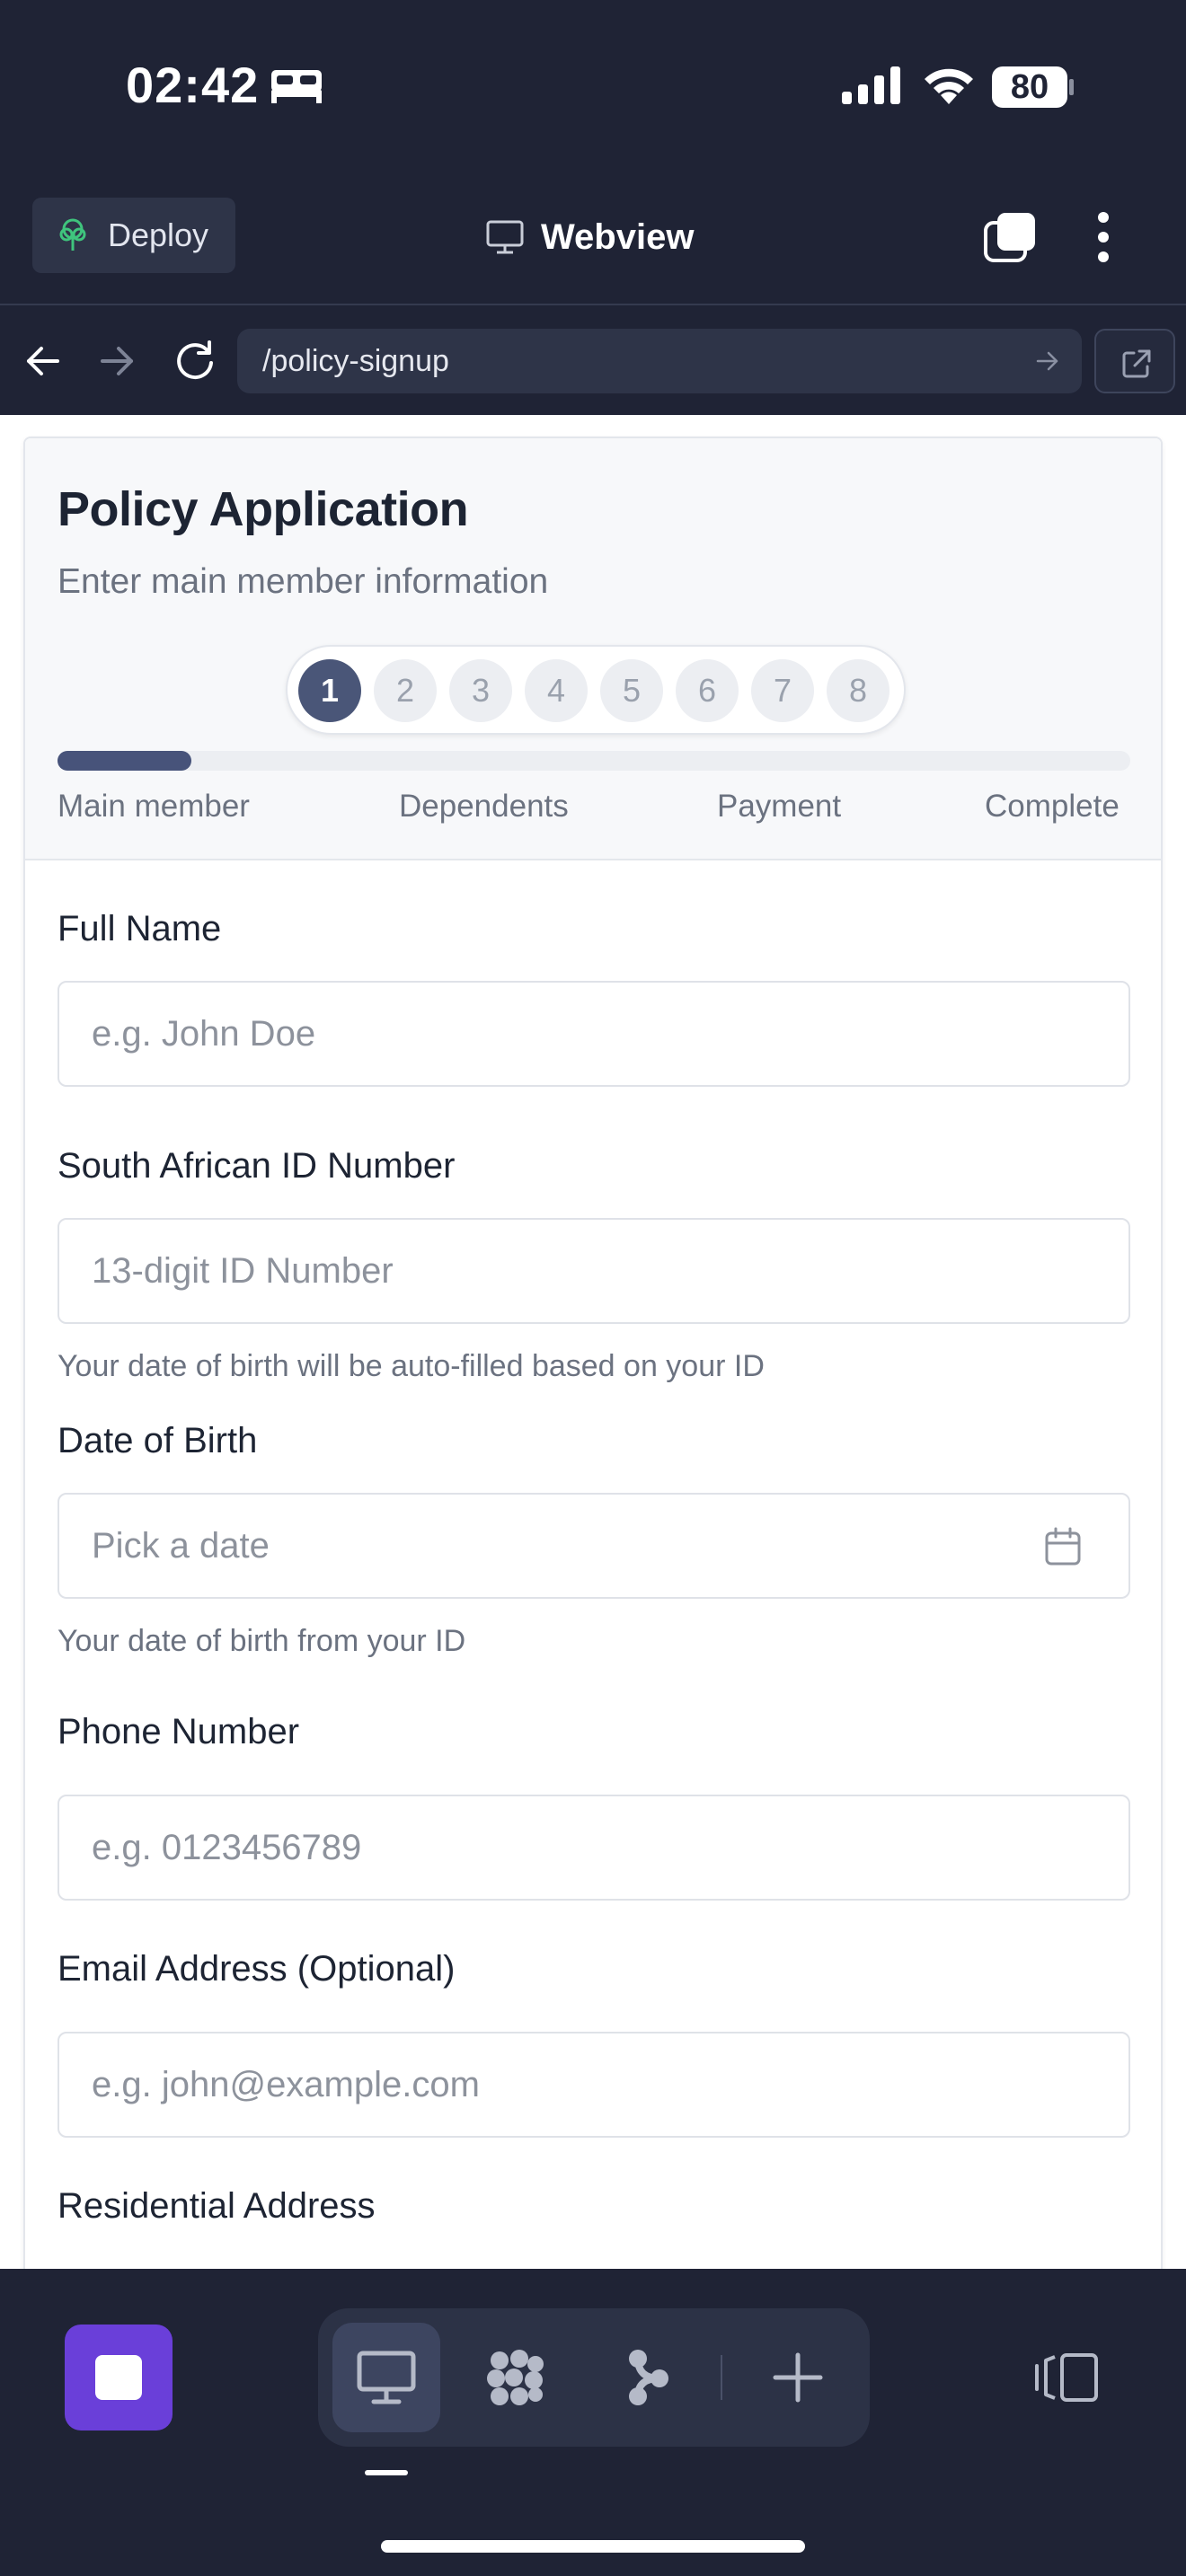  What do you see at coordinates (195, 360) in the screenshot?
I see `reload-icon` at bounding box center [195, 360].